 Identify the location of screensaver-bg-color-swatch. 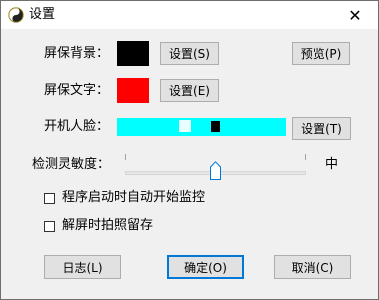
(133, 53).